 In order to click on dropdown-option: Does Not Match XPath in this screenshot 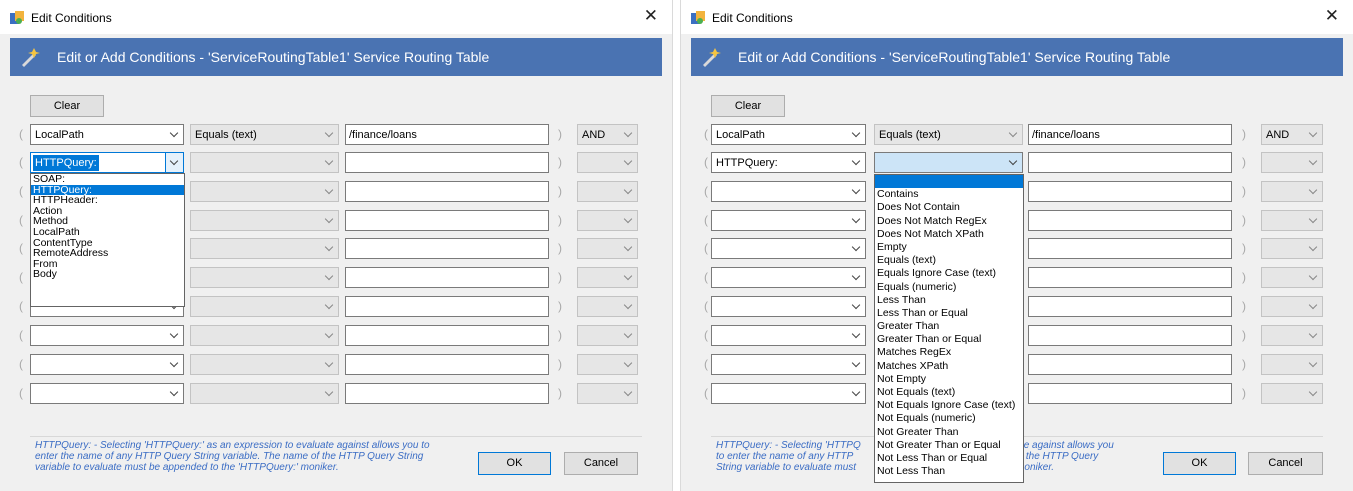, I will do `click(949, 234)`.